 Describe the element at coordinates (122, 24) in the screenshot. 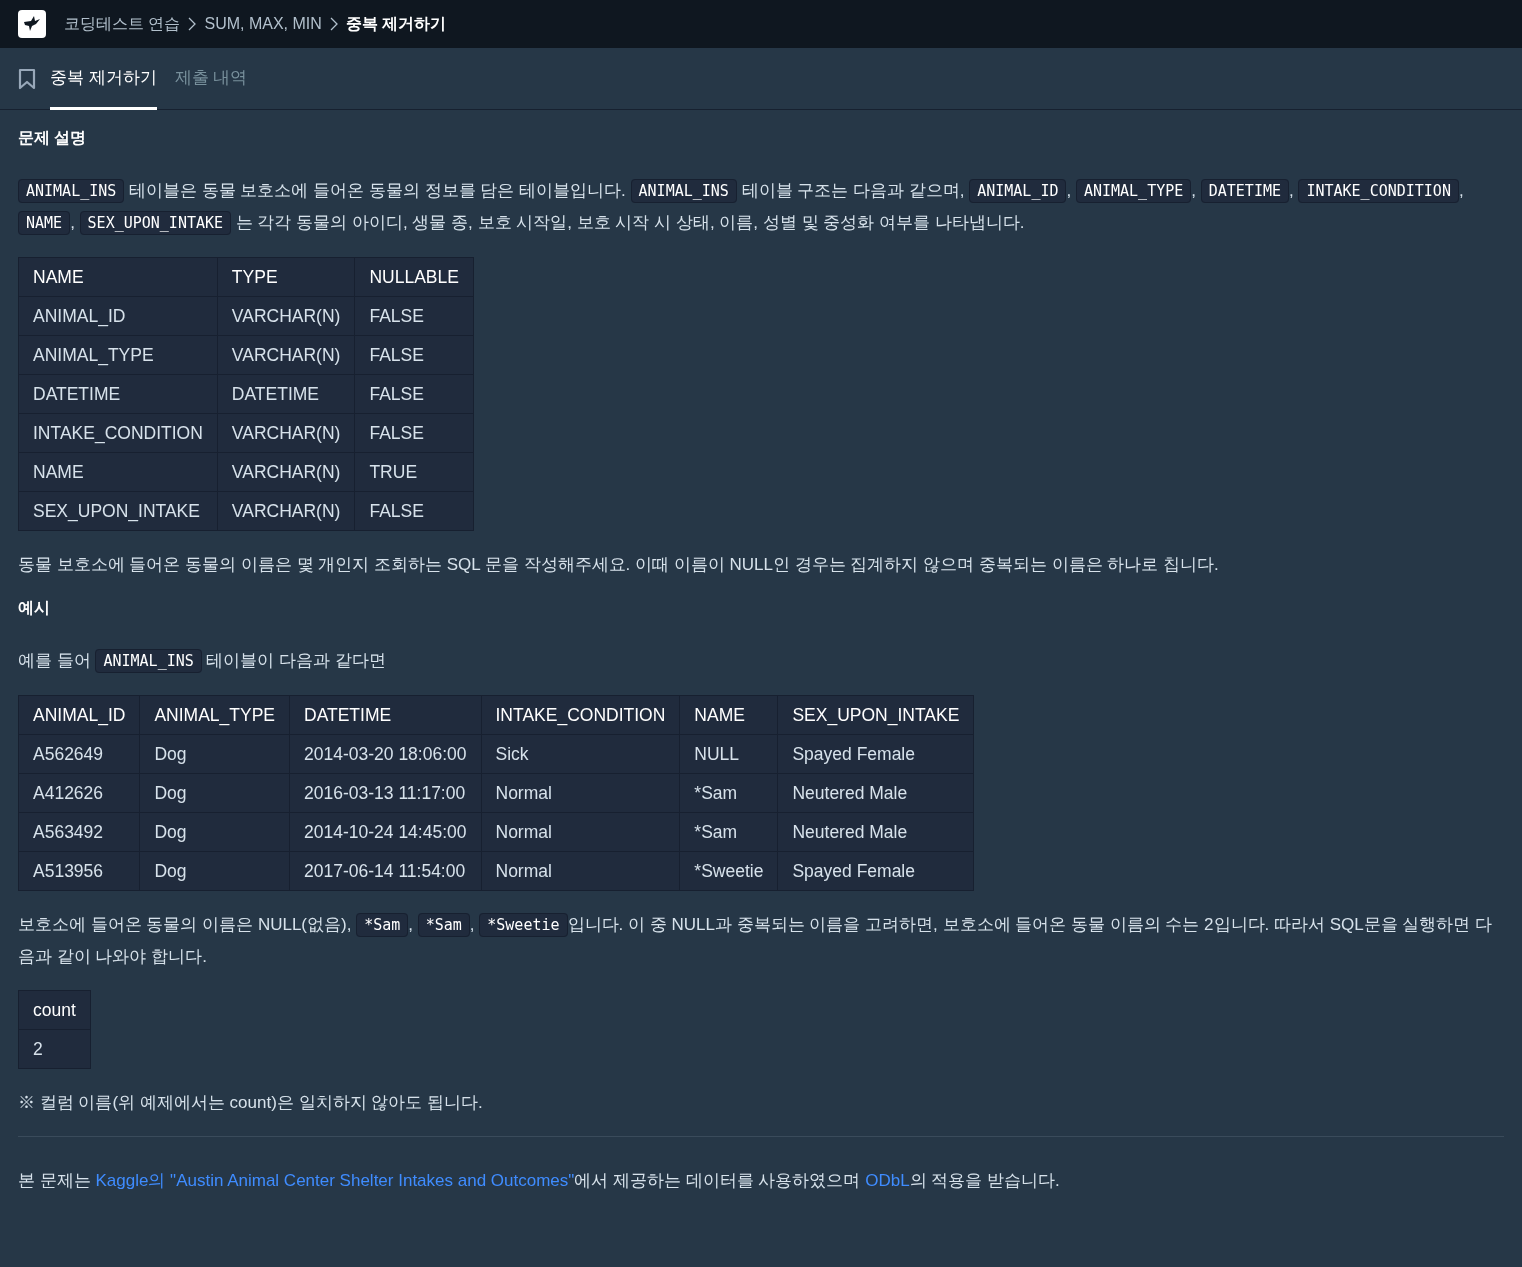

I see `breadcrumb-link: 코딩테스트 연습` at that location.